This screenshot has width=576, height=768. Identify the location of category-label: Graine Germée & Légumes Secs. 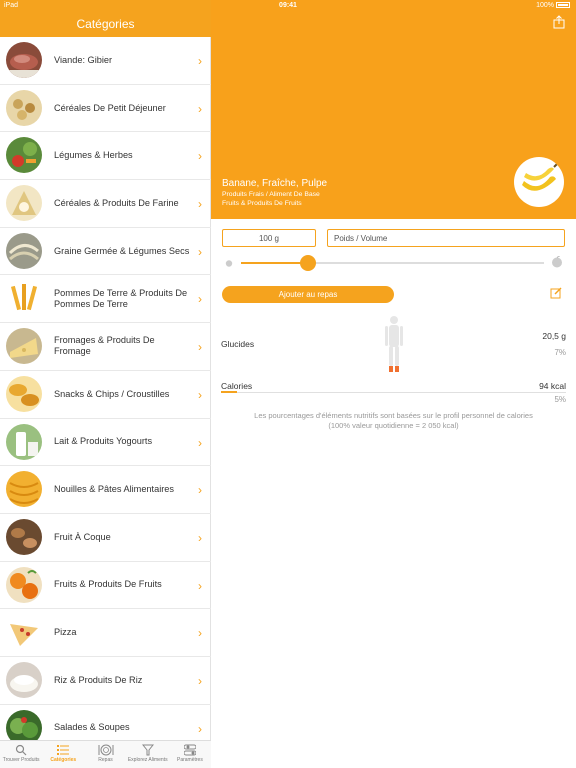
(122, 250).